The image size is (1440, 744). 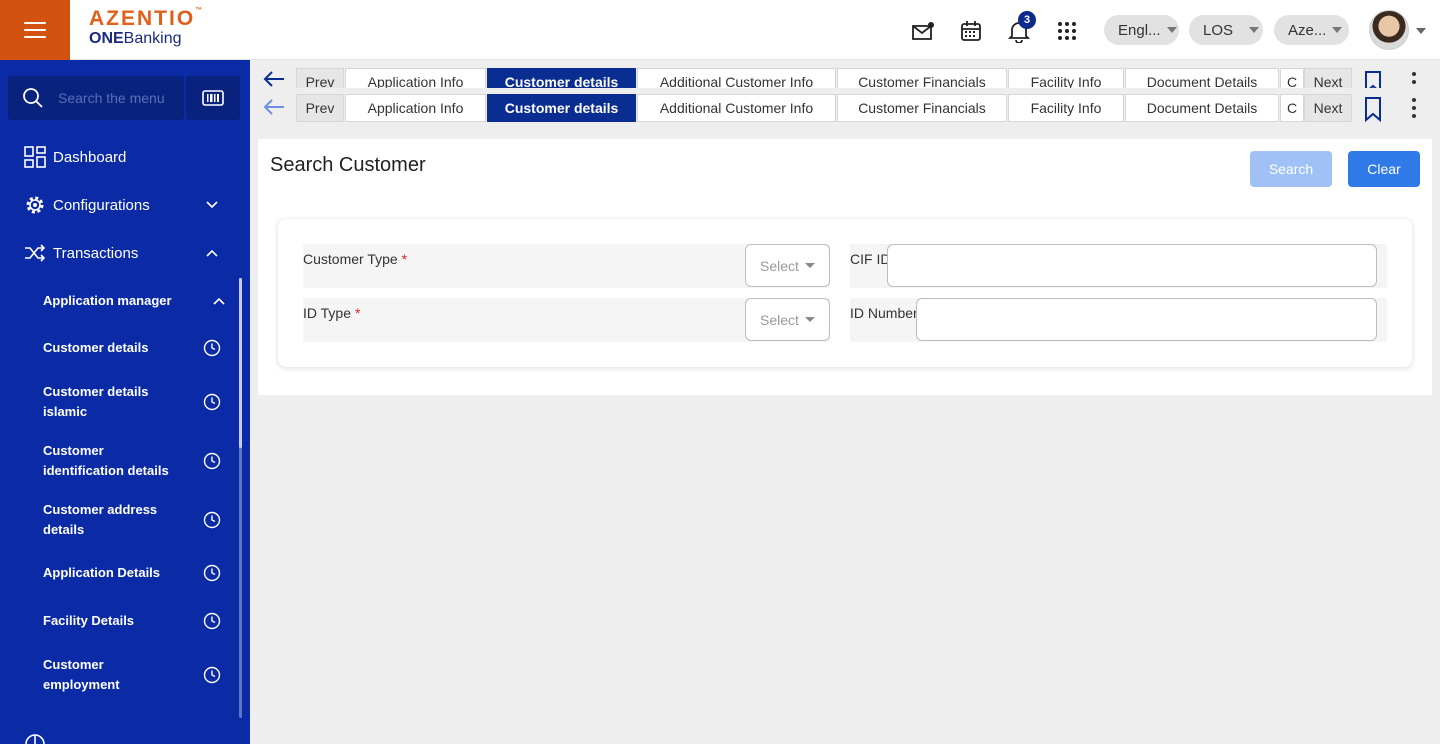 What do you see at coordinates (1389, 30) in the screenshot?
I see `user-avatar` at bounding box center [1389, 30].